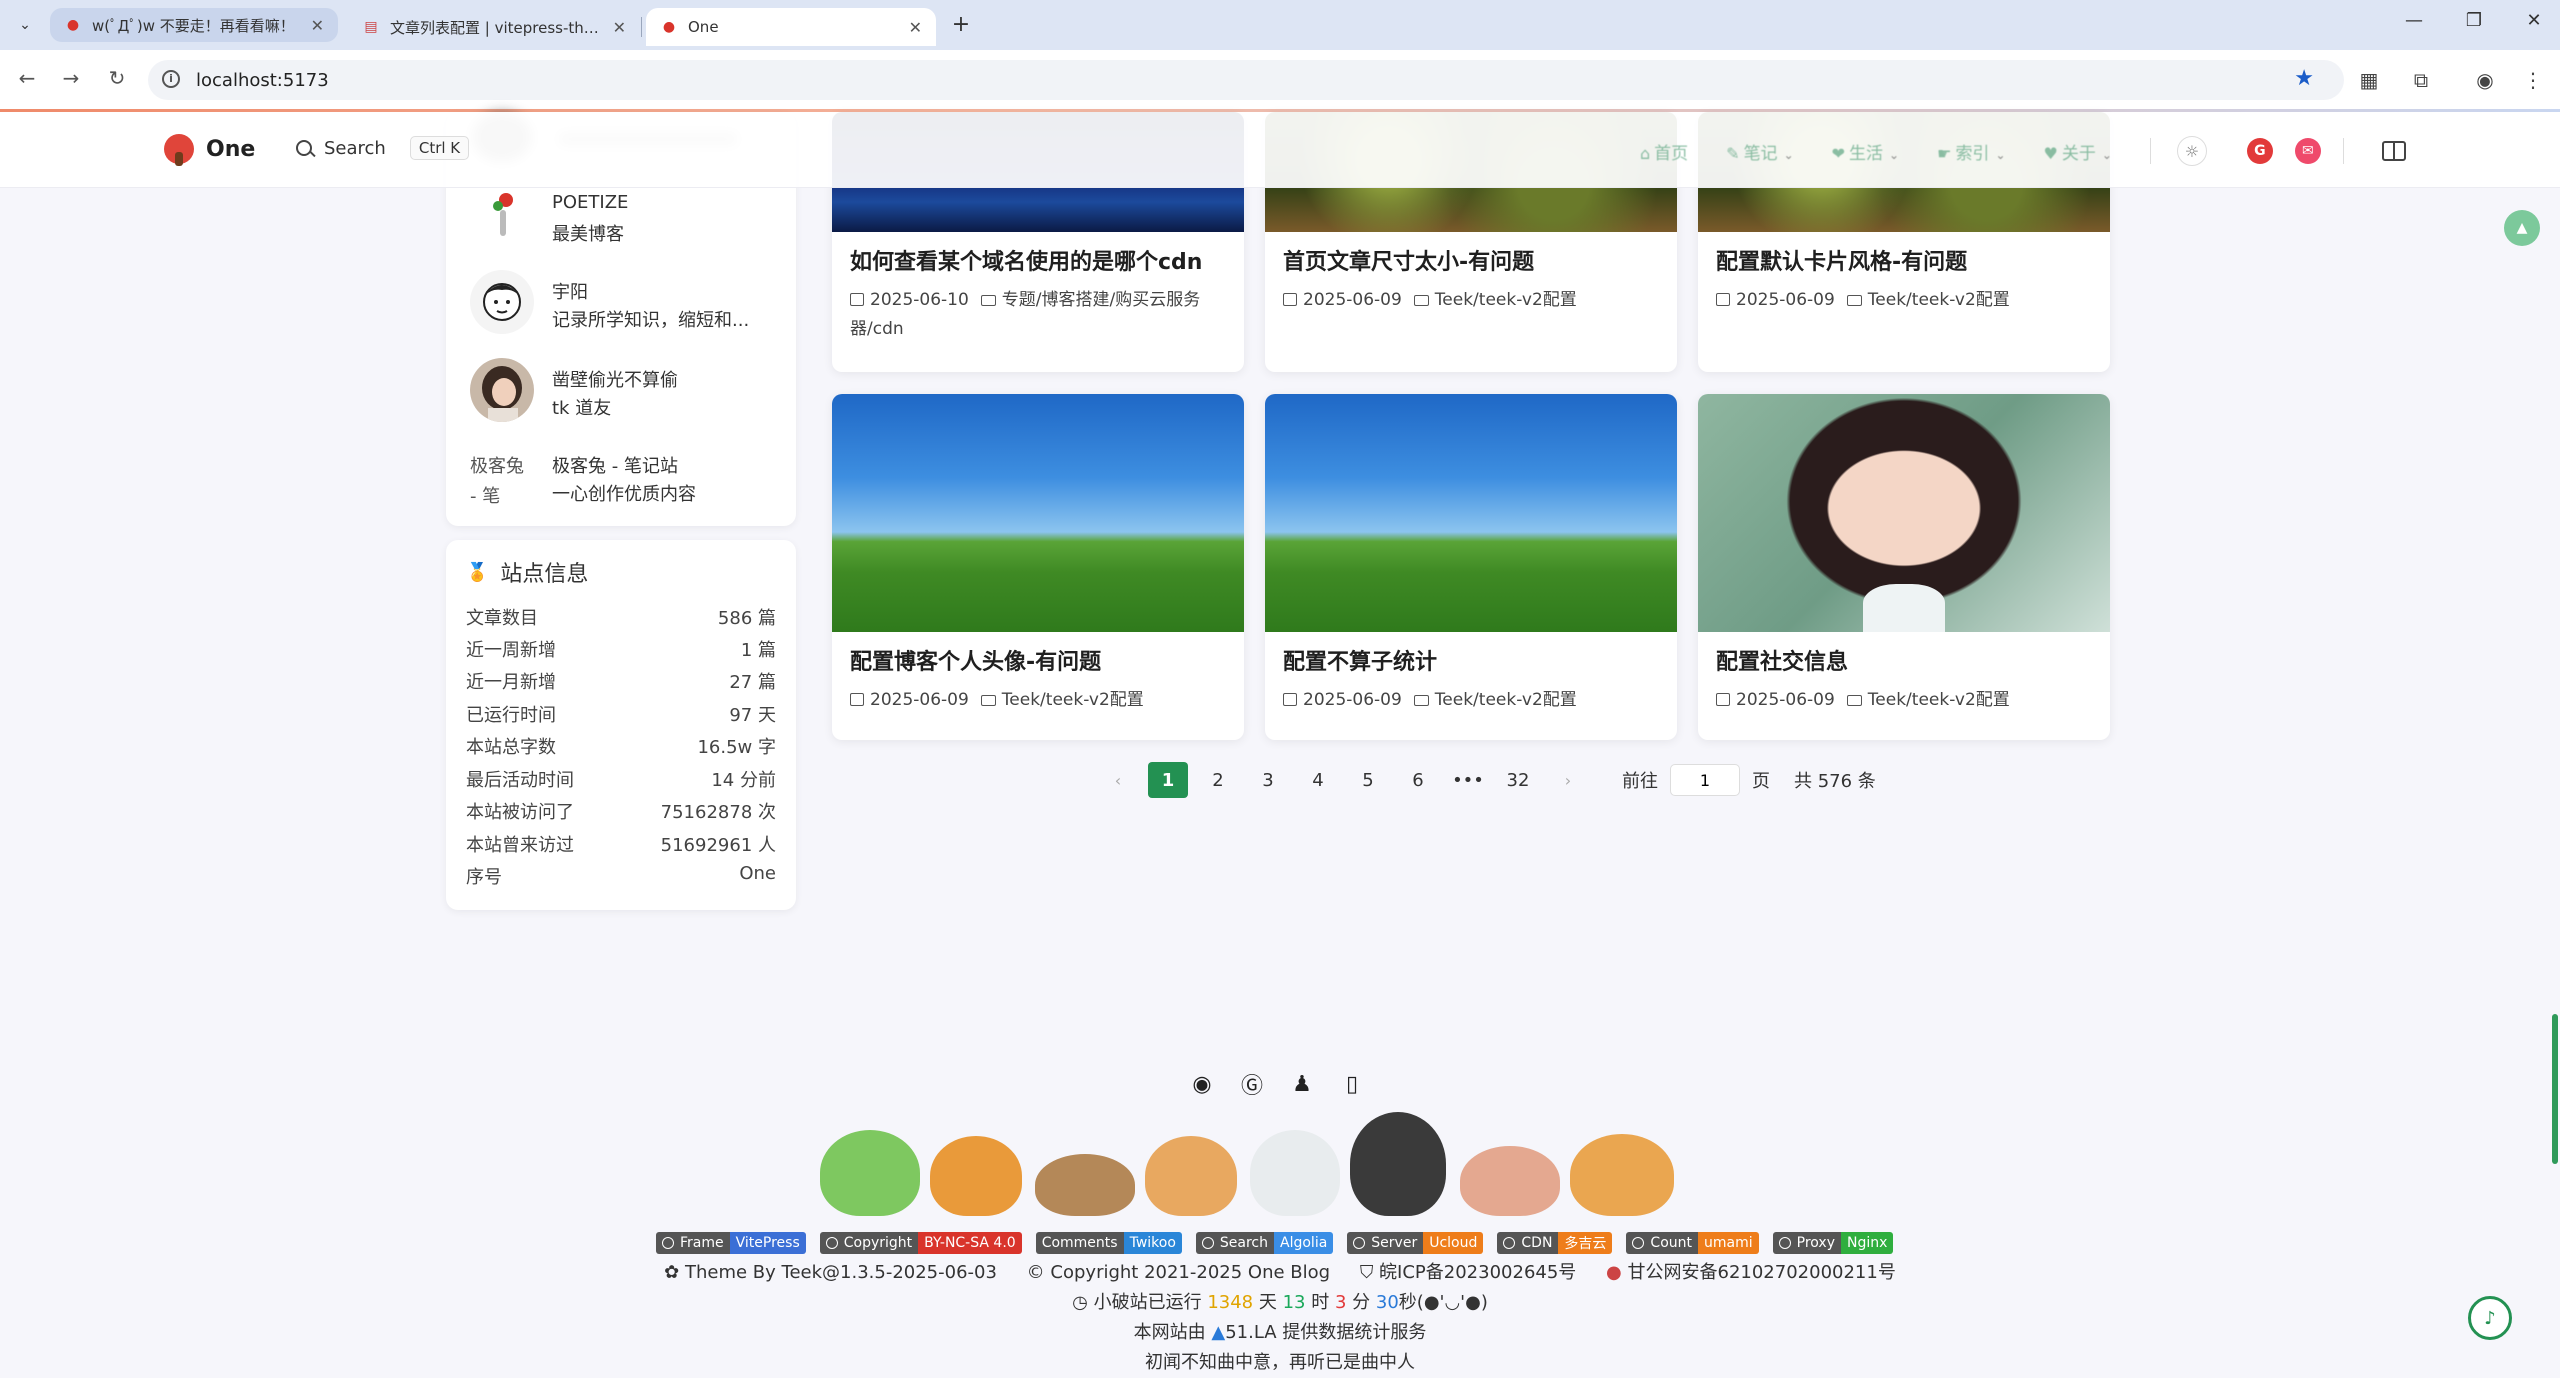 This screenshot has height=1378, width=2560. I want to click on nav-item-index: ☛ 索引 ⌄, so click(1971, 151).